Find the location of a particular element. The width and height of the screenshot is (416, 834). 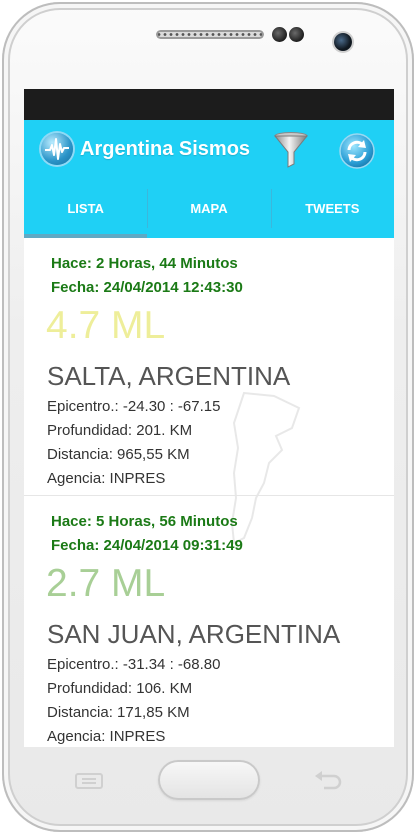

epicenter: Epicentro.: -24.30 : -67.15 is located at coordinates (134, 406).